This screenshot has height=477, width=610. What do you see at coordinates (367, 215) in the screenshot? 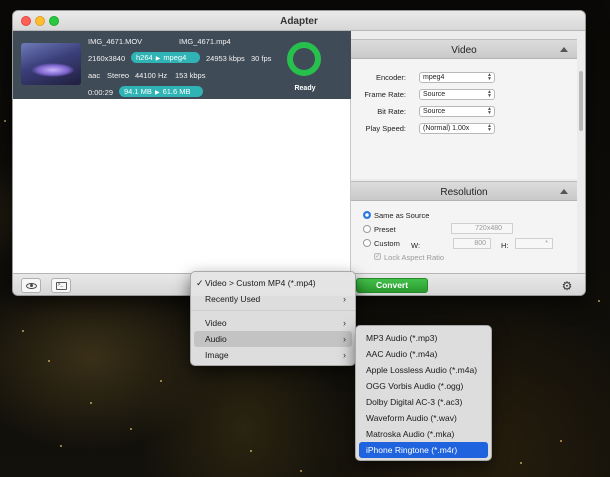
I see `same-as-source-radio` at bounding box center [367, 215].